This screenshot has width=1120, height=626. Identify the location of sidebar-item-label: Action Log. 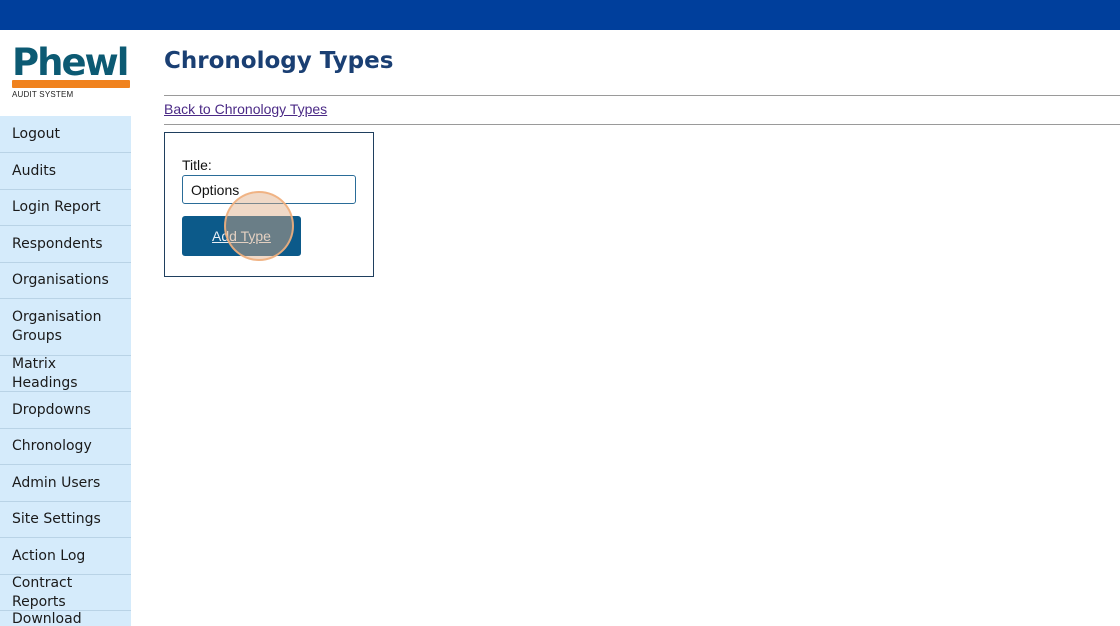
(49, 555).